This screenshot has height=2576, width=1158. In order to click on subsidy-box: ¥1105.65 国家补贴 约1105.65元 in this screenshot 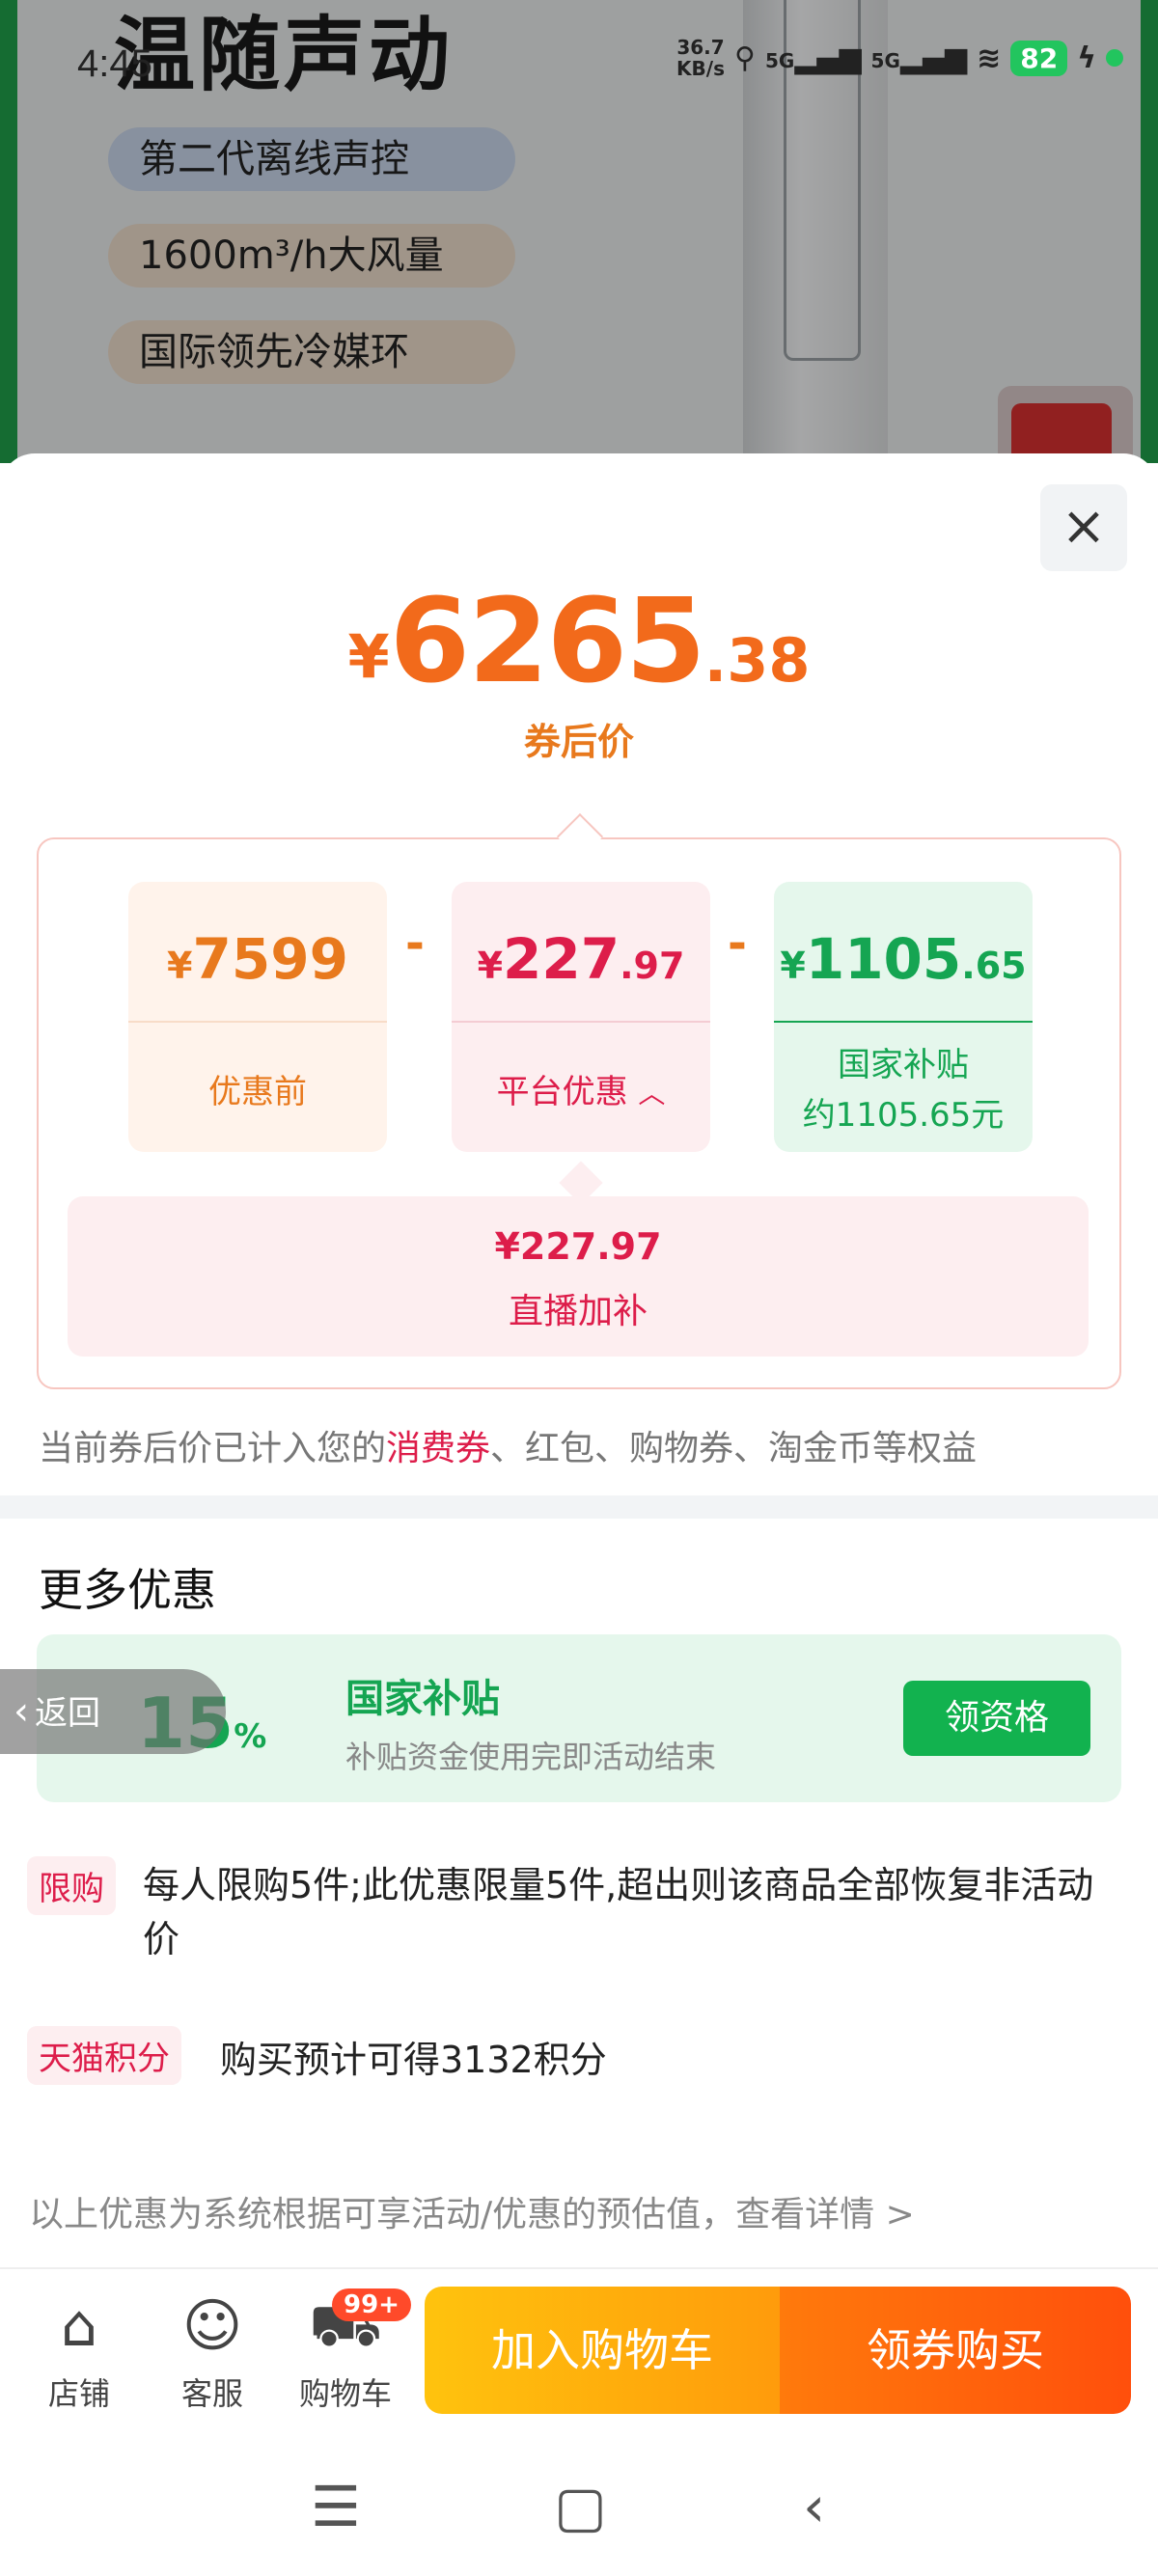, I will do `click(903, 1017)`.